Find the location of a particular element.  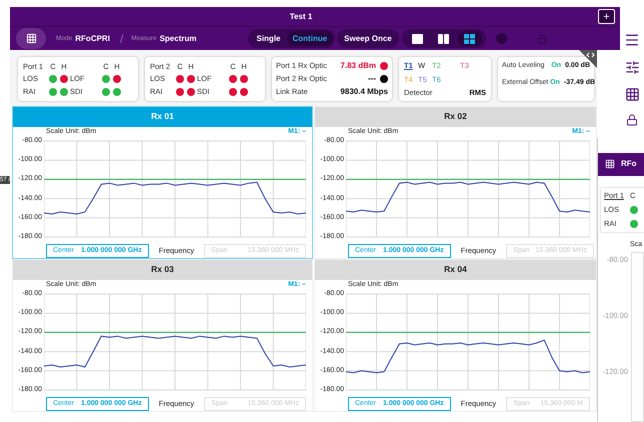

optic-value: 7.83 dBm is located at coordinates (358, 66).